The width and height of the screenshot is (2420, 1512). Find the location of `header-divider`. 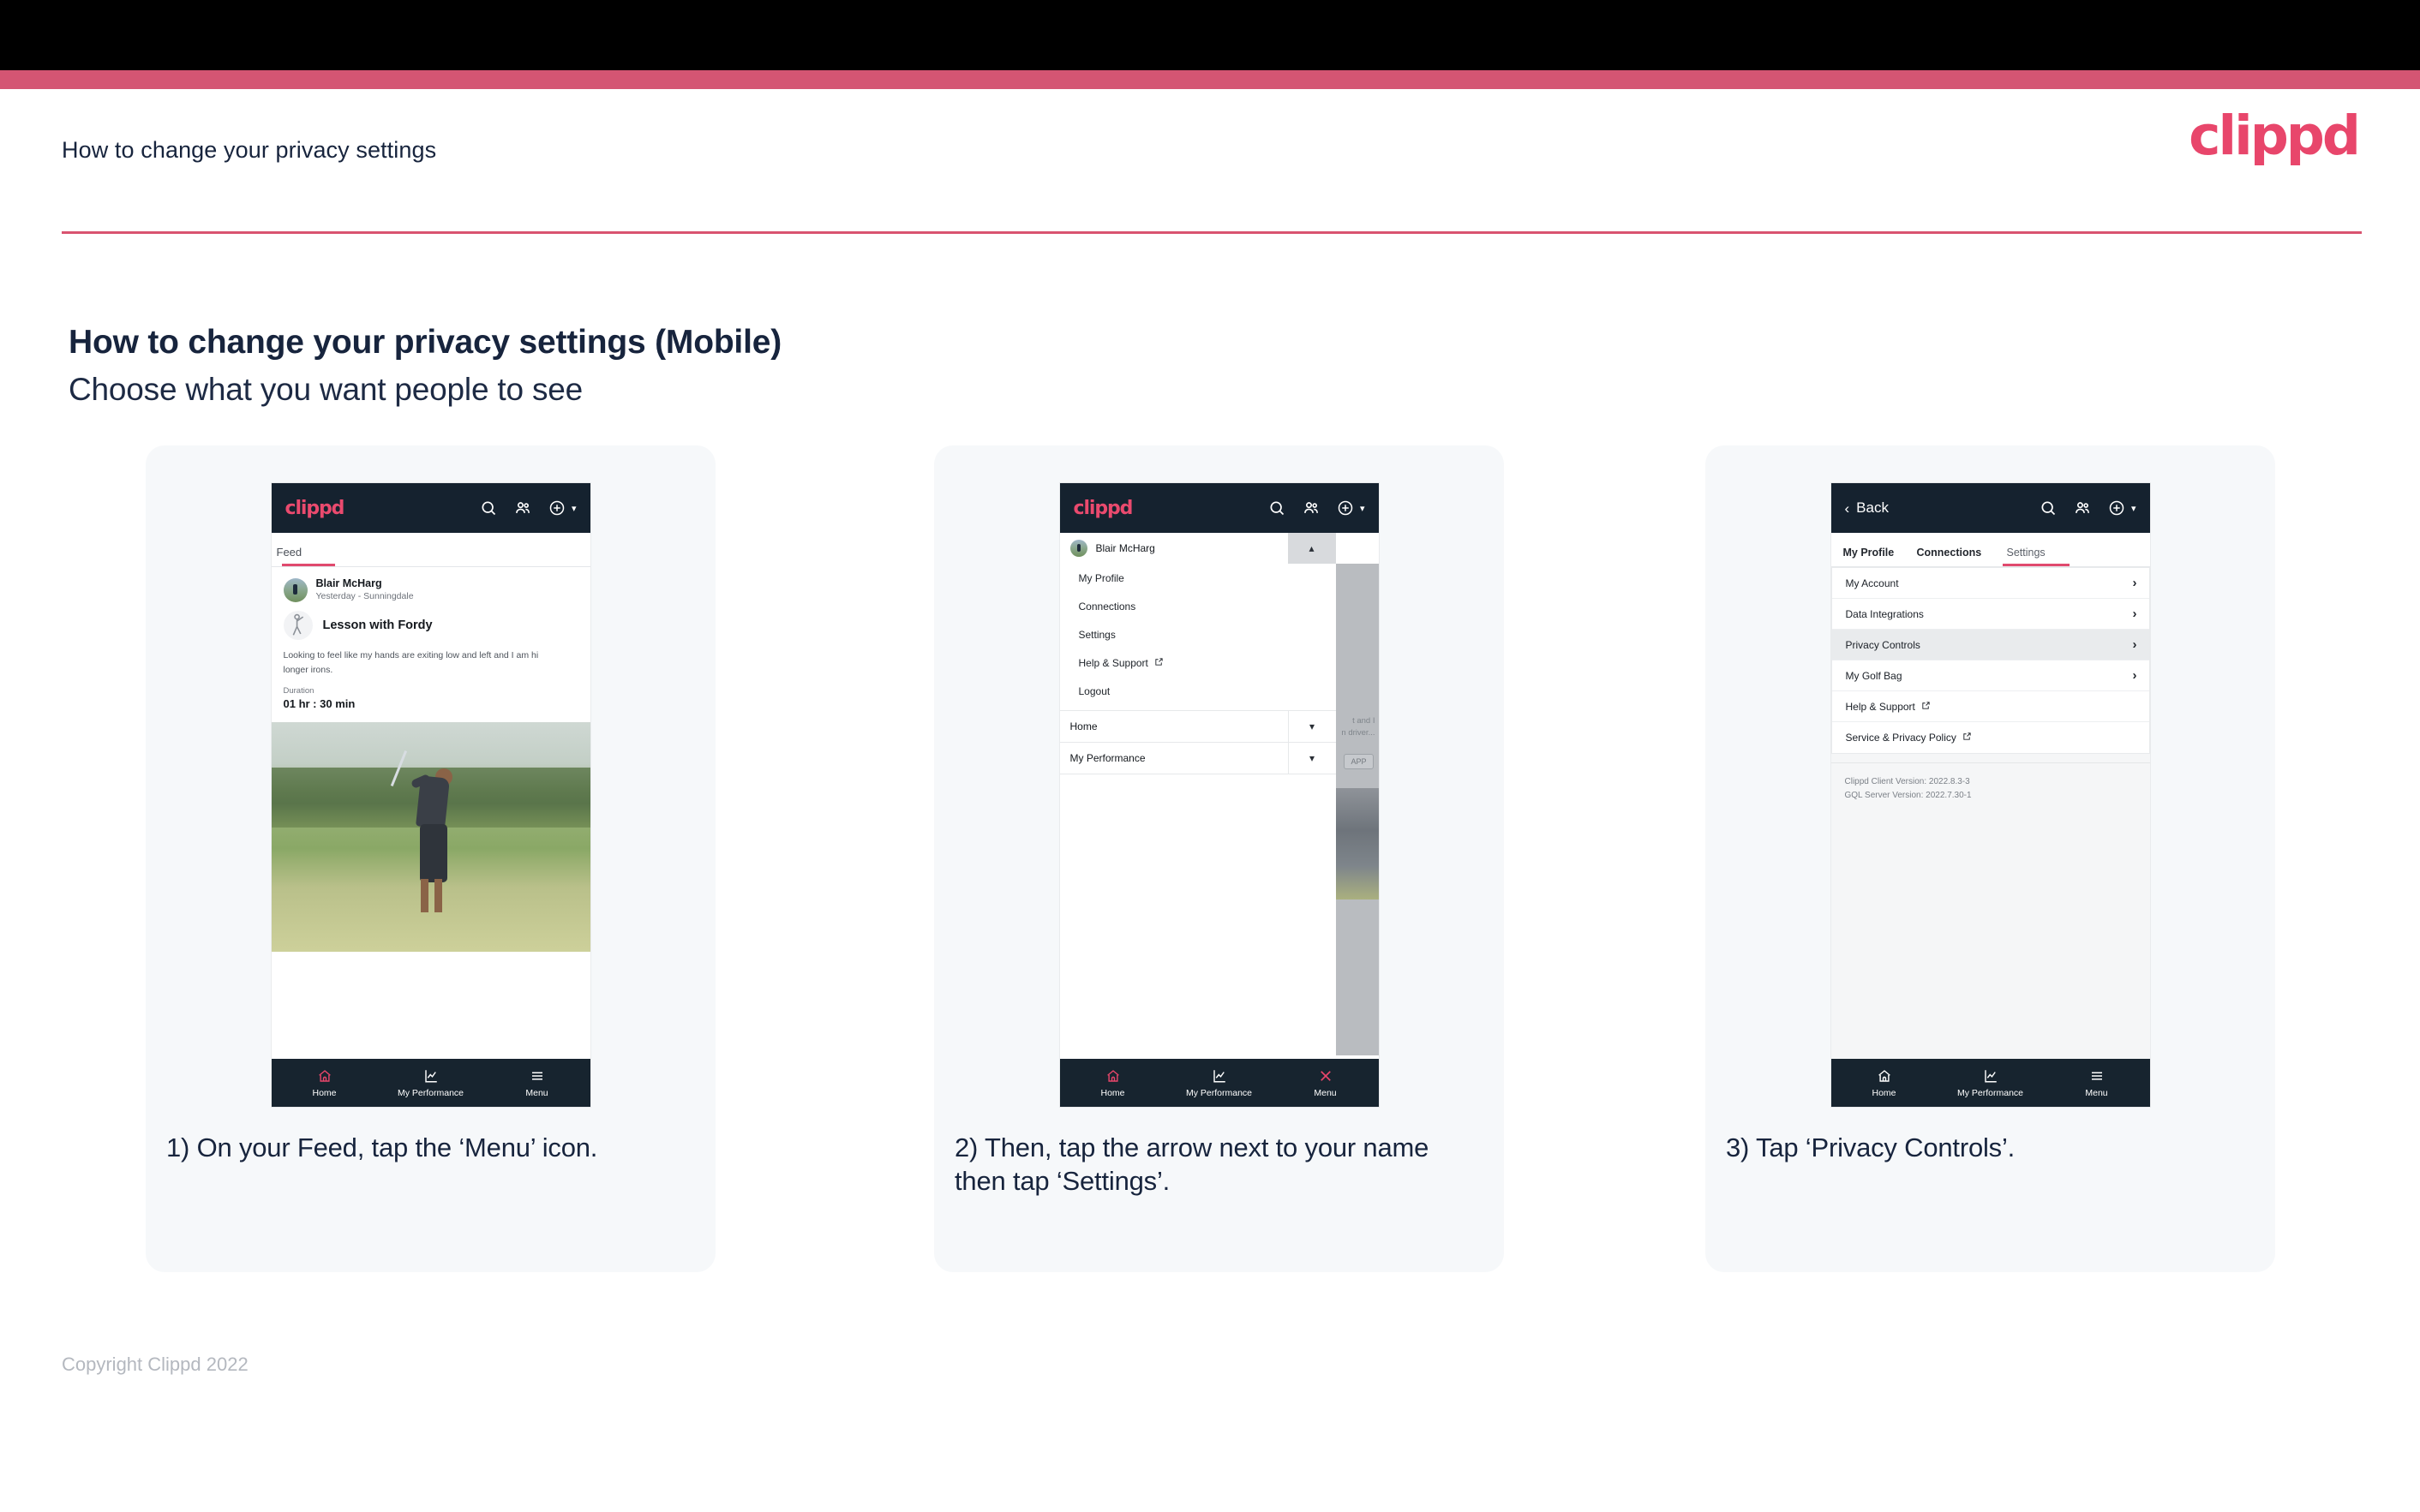

header-divider is located at coordinates (1212, 232).